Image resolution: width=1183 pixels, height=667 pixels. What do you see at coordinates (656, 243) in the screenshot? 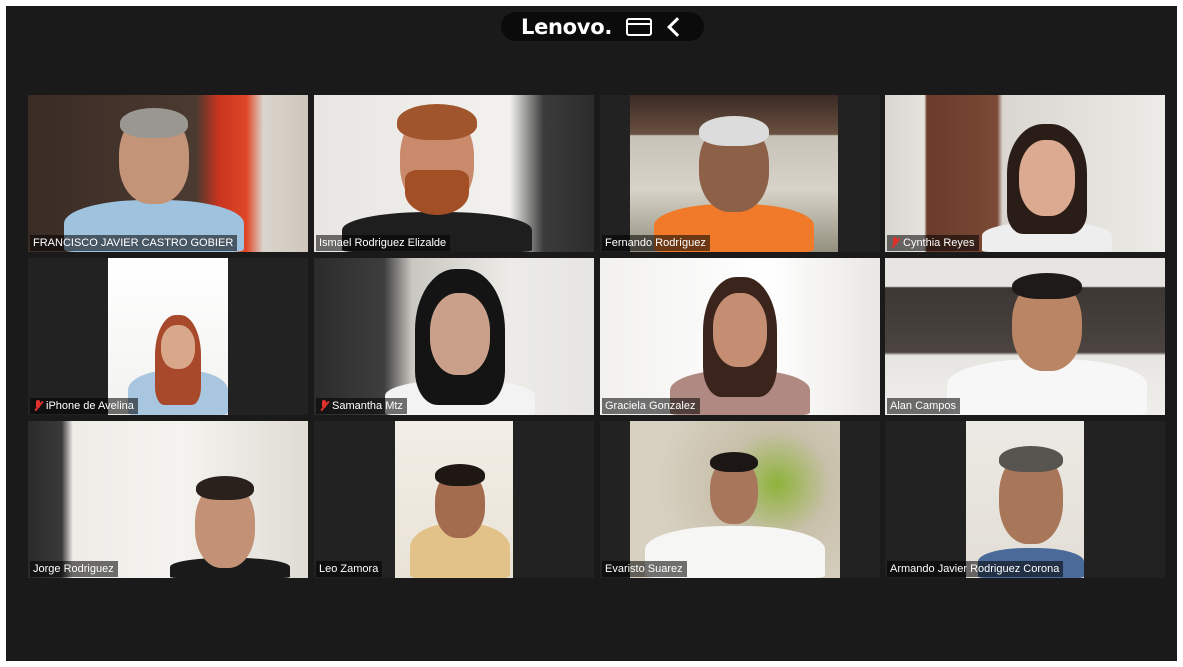
I see `participant-name: Fernando Rodríguez` at bounding box center [656, 243].